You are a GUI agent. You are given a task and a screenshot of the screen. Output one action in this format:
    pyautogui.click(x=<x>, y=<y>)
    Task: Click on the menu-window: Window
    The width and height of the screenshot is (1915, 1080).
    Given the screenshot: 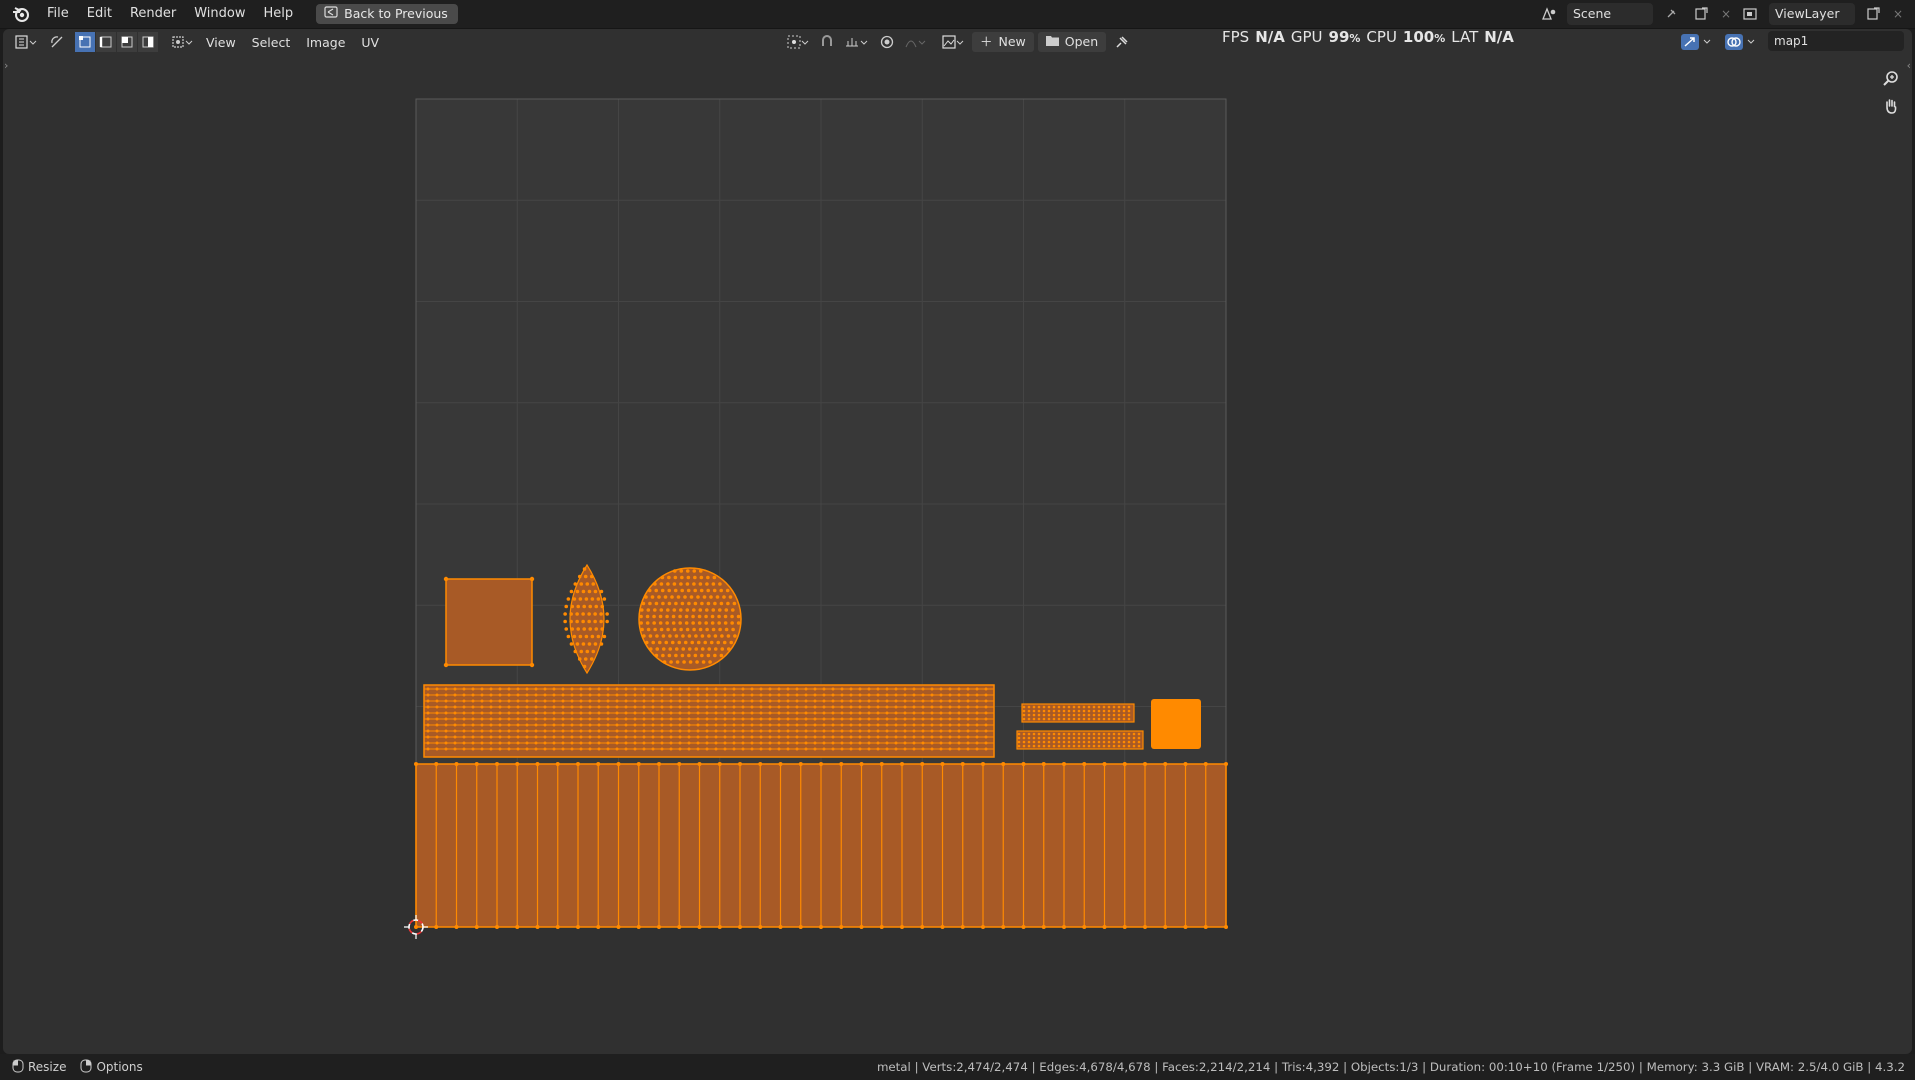 What is the action you would take?
    pyautogui.click(x=219, y=14)
    